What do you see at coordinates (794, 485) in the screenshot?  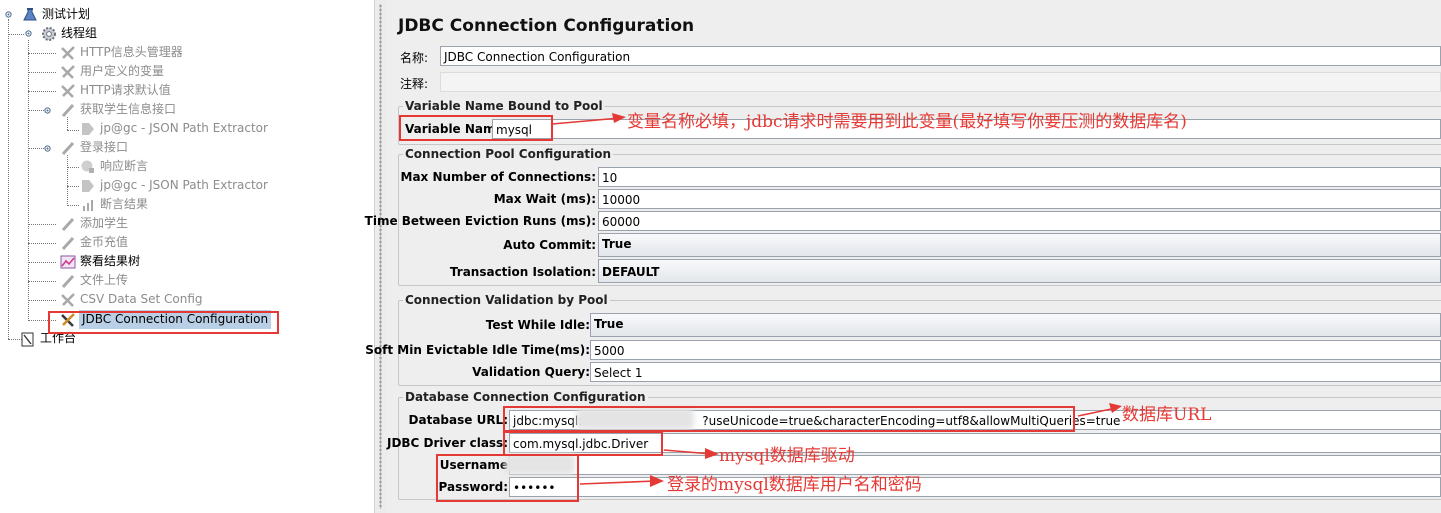 I see `annotation-credentials: 登录的mysql数据库用户名和密码` at bounding box center [794, 485].